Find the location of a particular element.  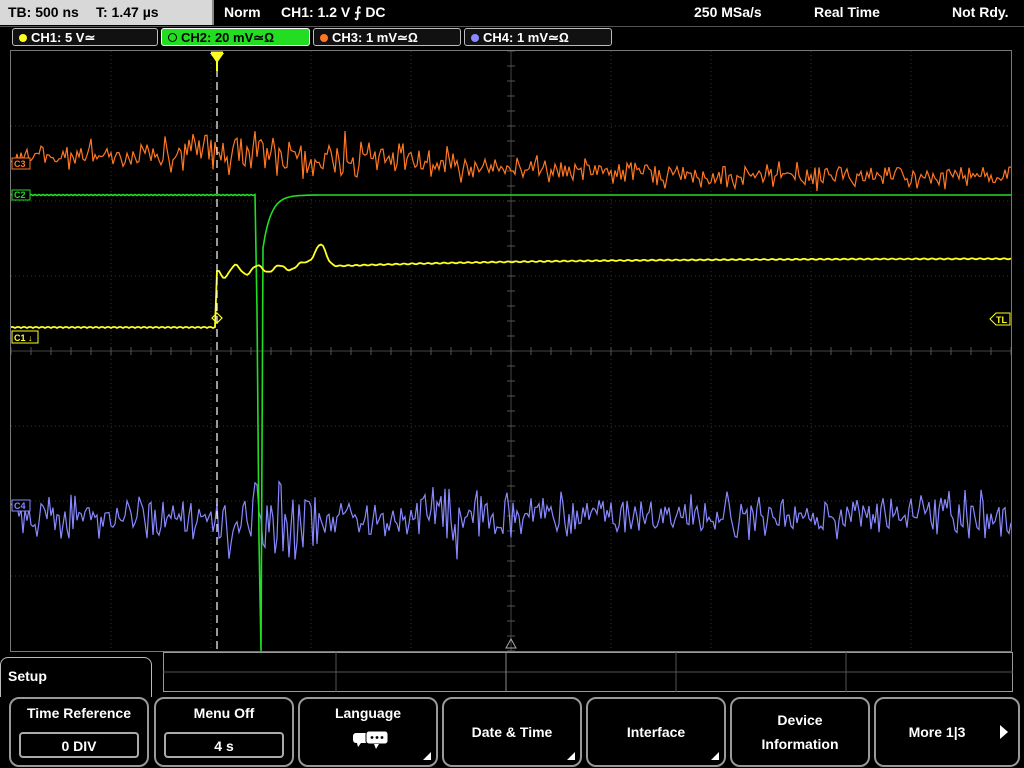

device-info-label-line2: Information is located at coordinates (800, 744).